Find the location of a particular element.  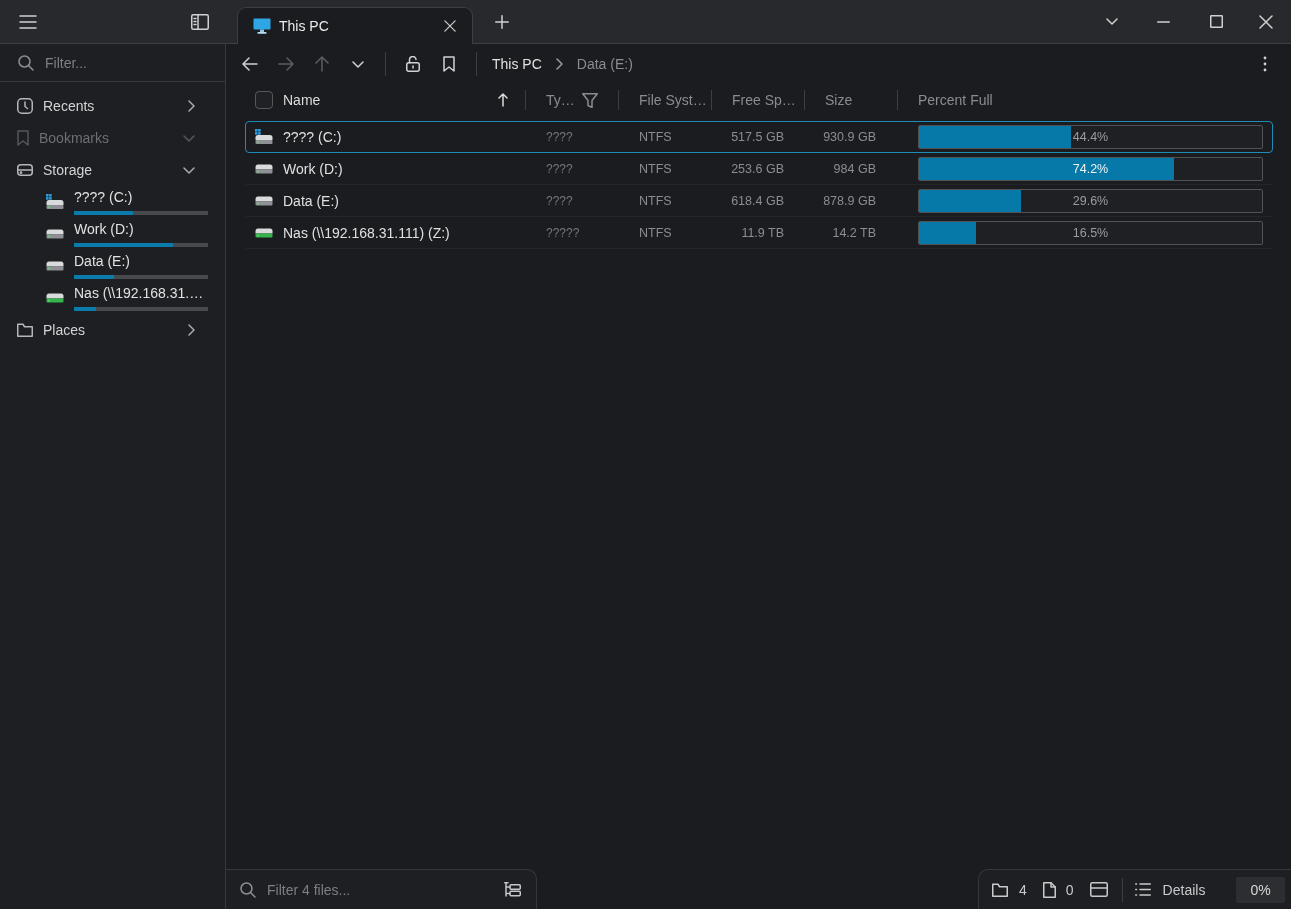

table-cell: 878.9 GB is located at coordinates (849, 201).